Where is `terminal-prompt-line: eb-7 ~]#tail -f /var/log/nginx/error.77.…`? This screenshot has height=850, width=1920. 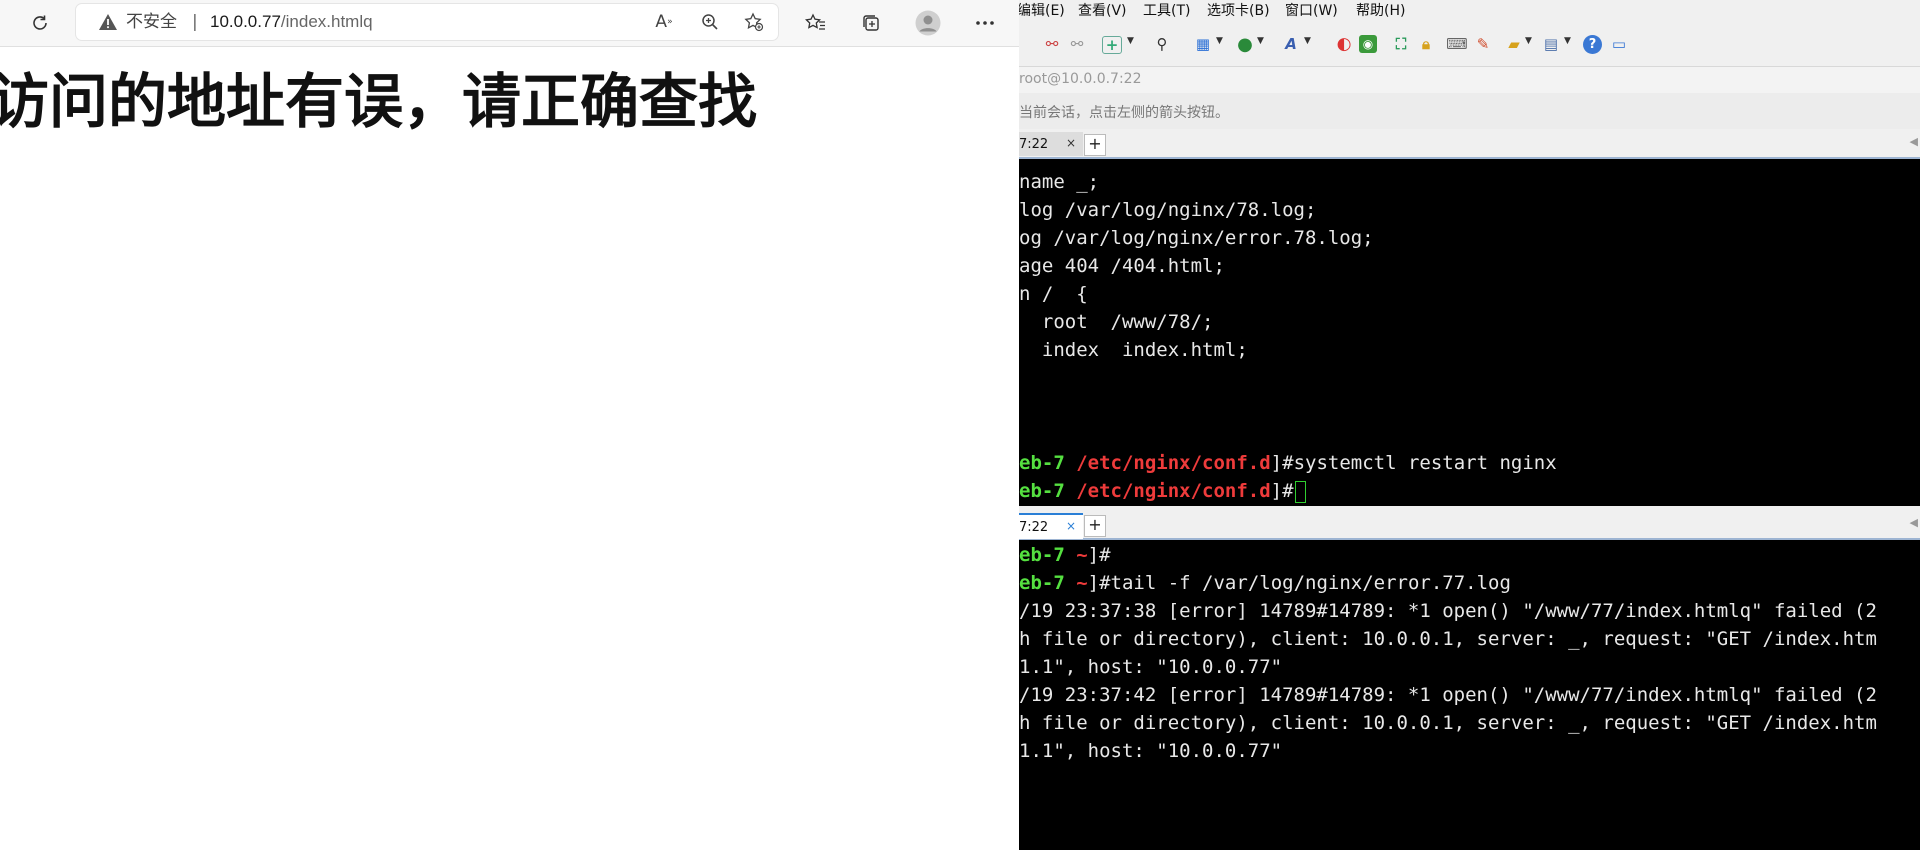 terminal-prompt-line: eb-7 ~]#tail -f /var/log/nginx/error.77.… is located at coordinates (1265, 583).